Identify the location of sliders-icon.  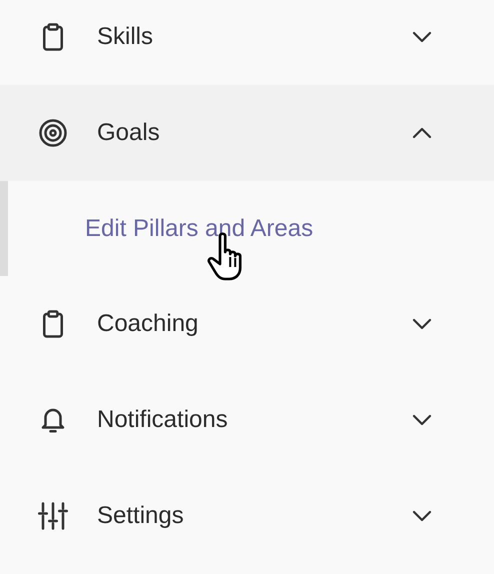
(53, 516).